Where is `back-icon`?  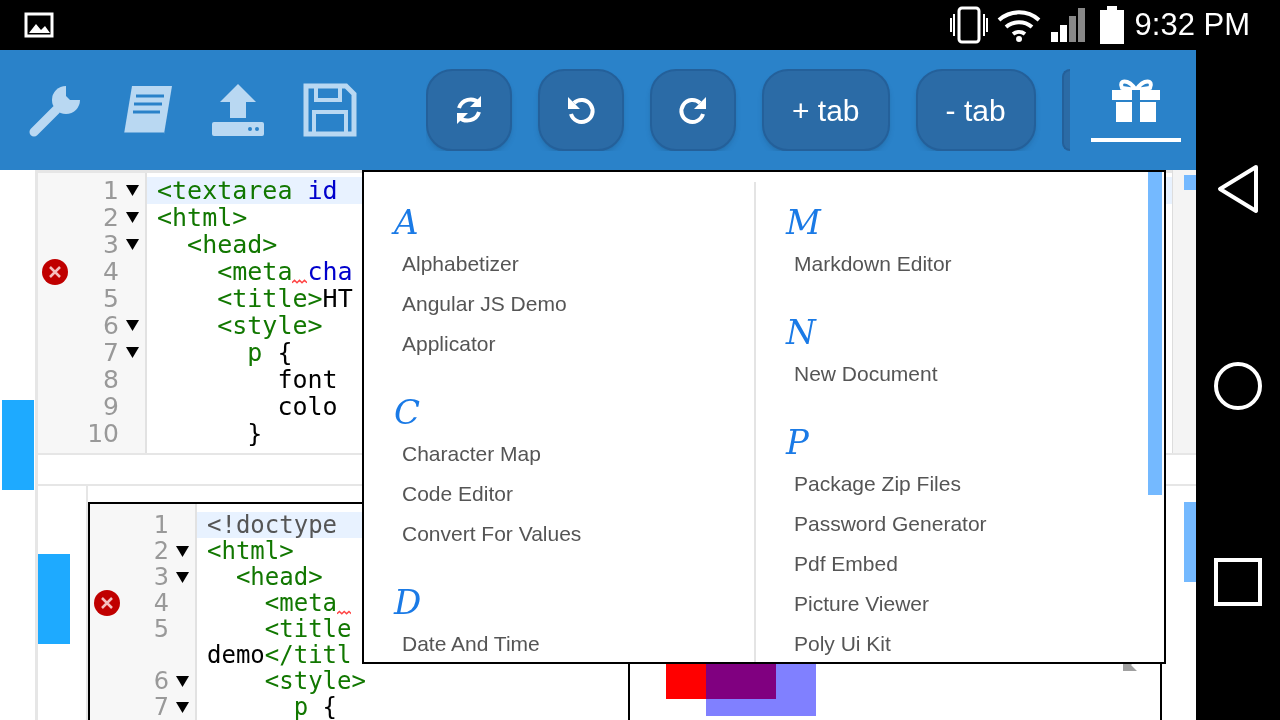
back-icon is located at coordinates (1238, 188).